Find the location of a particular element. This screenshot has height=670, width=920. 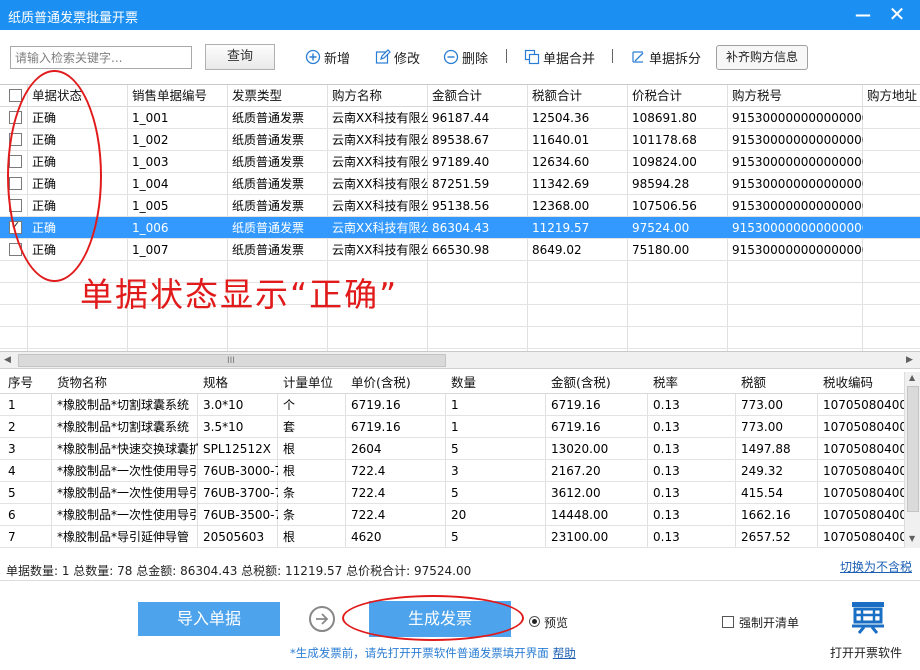

switch-tax-mode-link: 切换为不含税 is located at coordinates (876, 566).